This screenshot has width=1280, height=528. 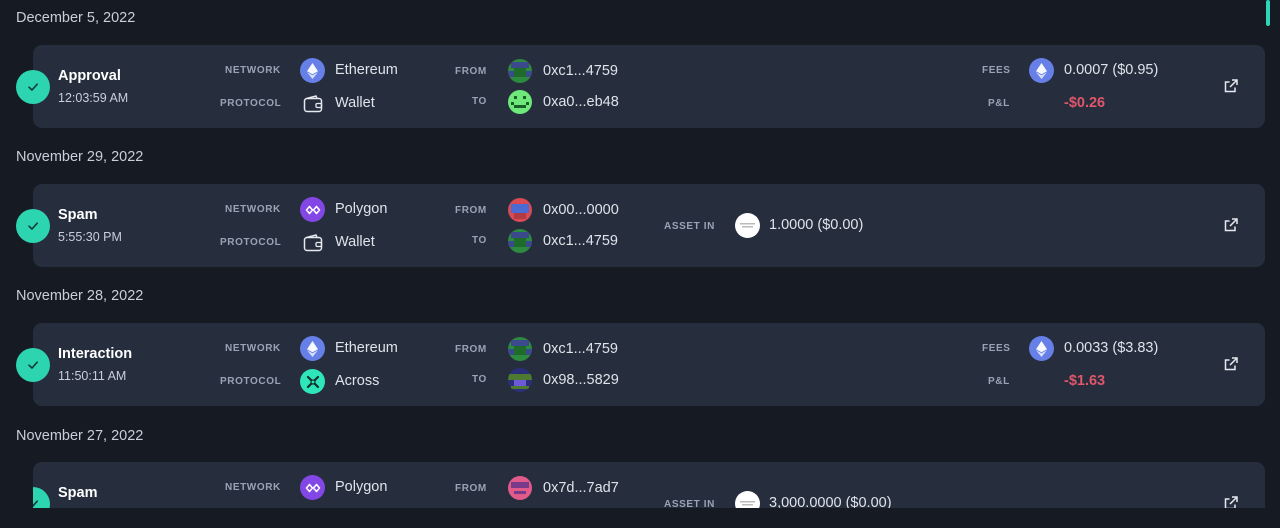 I want to click on pnl-value: -$0.26, so click(x=1085, y=103).